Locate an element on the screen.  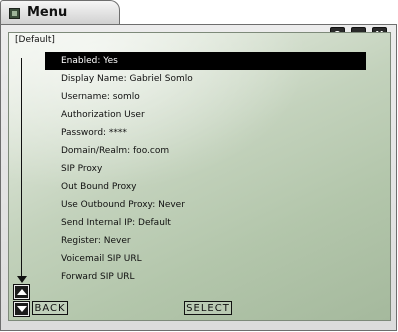
menu-item-domain-realm: Domain/Realm: foo.com is located at coordinates (205, 151).